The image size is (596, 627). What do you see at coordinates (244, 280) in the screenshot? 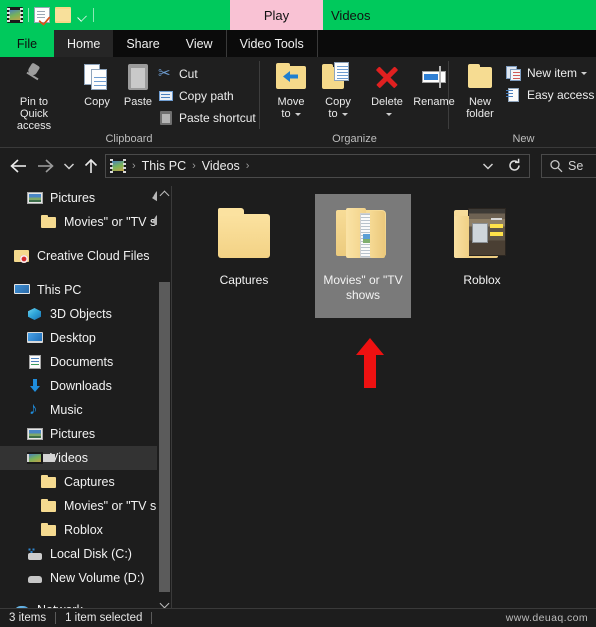
I see `file-tile-label: Captures` at bounding box center [244, 280].